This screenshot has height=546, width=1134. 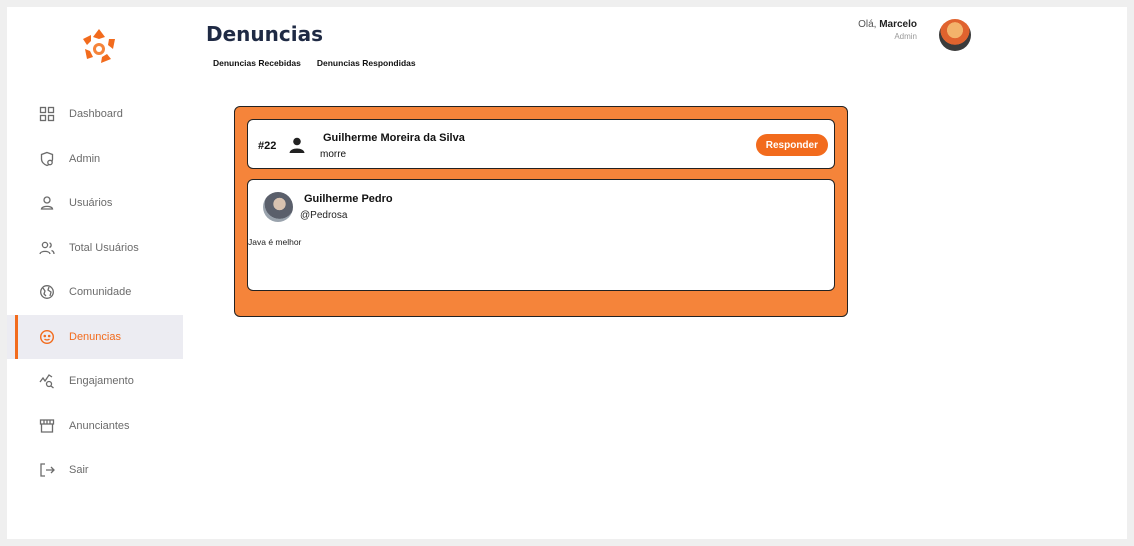 I want to click on users-icon, so click(x=47, y=248).